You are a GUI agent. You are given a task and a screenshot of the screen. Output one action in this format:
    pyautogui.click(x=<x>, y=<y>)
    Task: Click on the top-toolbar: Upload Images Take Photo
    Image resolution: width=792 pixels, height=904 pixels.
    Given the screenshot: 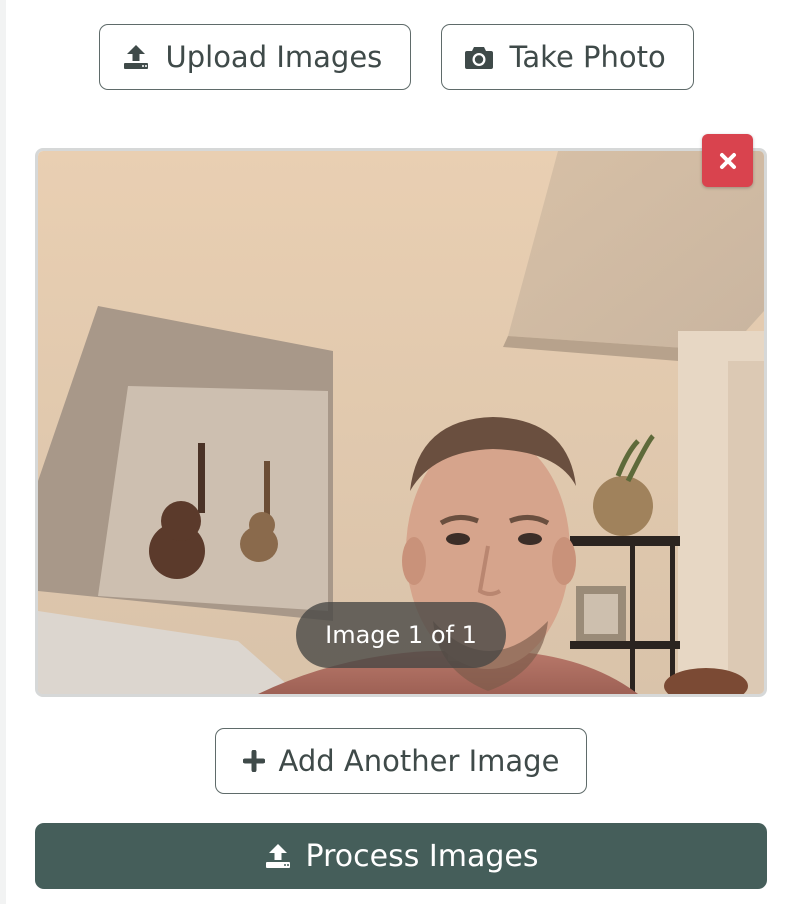 What is the action you would take?
    pyautogui.click(x=396, y=57)
    